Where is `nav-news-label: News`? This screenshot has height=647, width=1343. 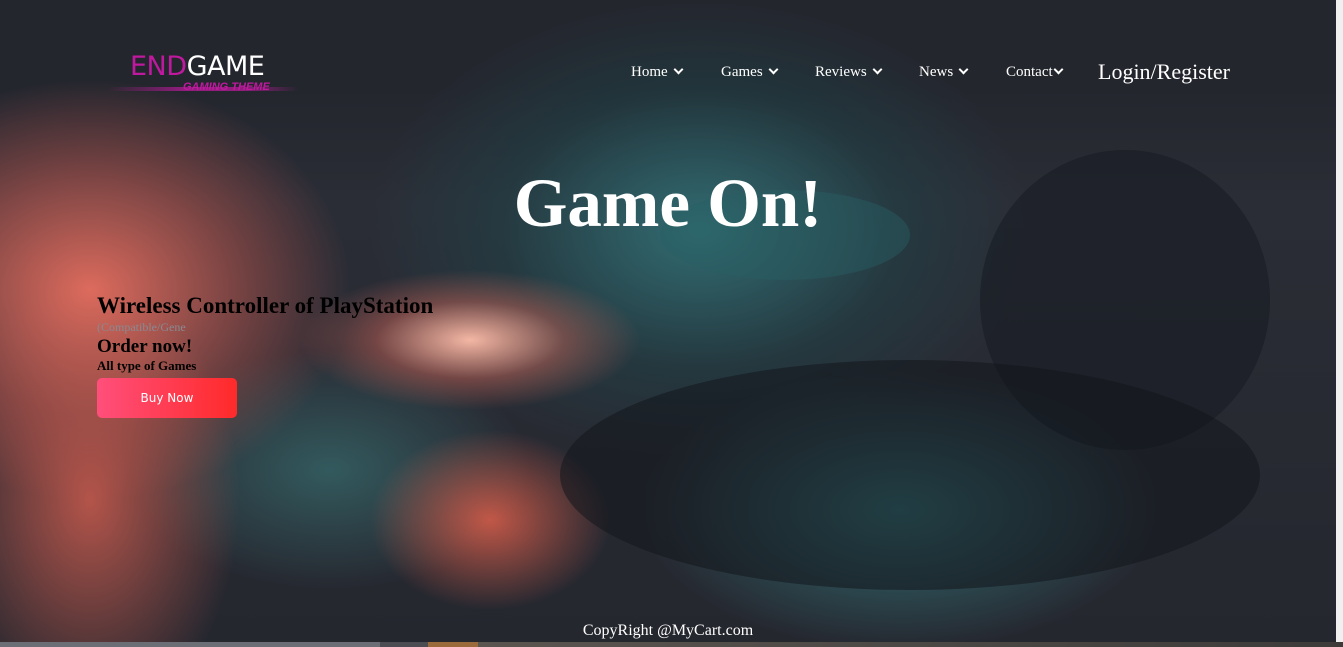
nav-news-label: News is located at coordinates (936, 72).